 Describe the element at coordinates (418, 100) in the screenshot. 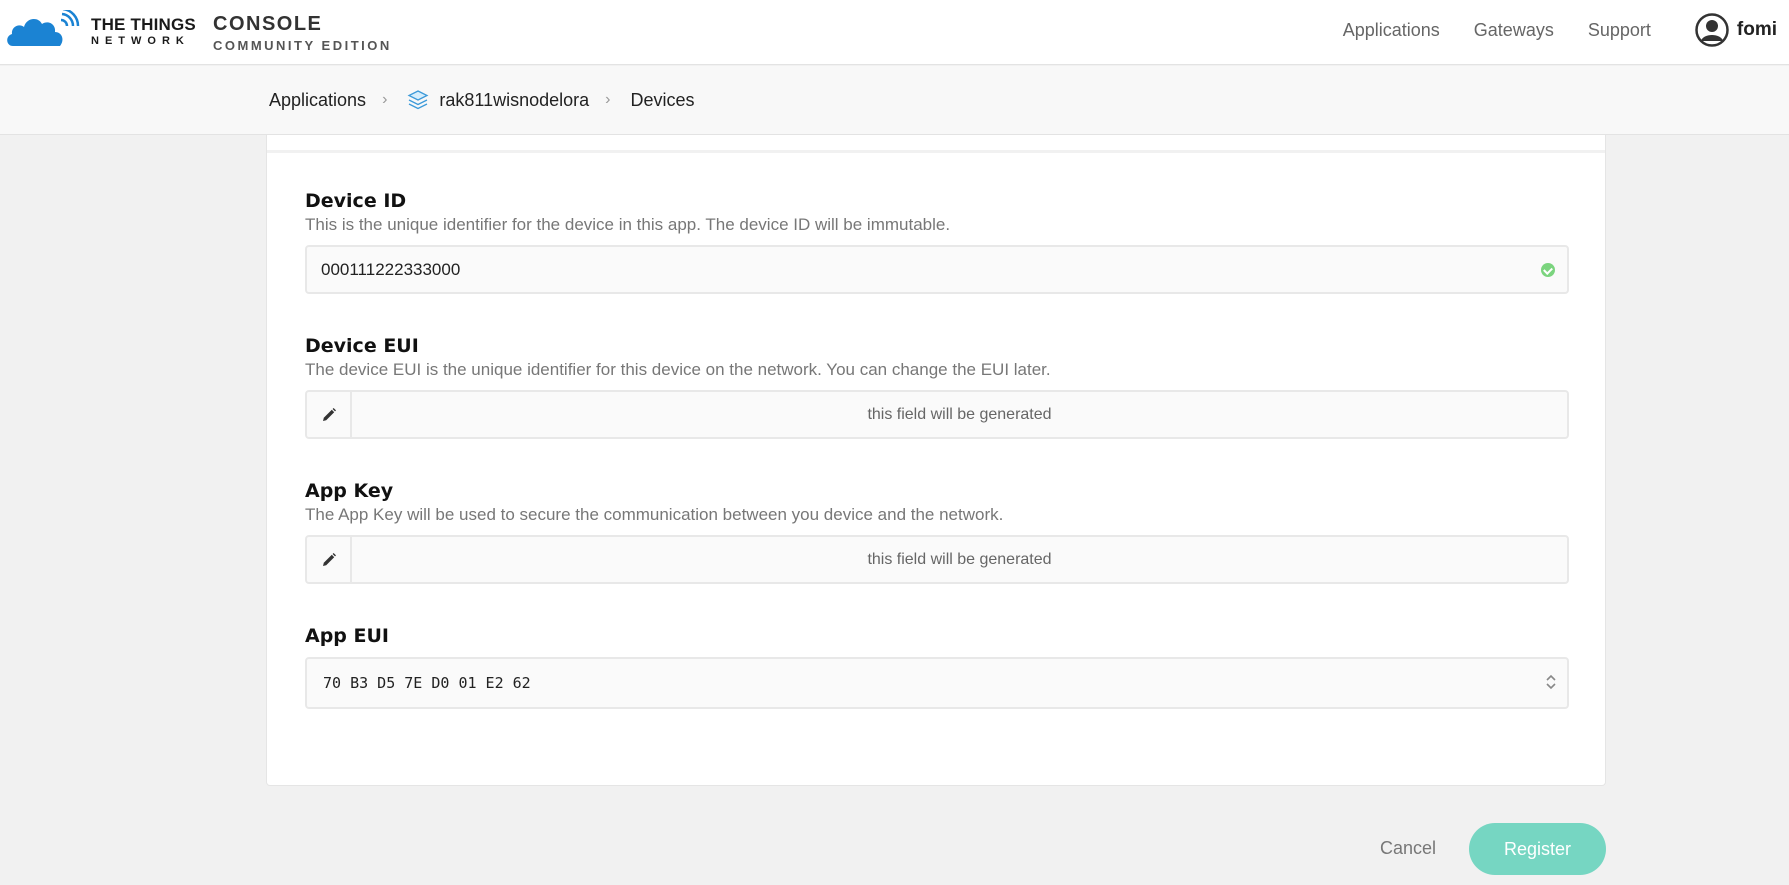

I see `application-stack-icon` at that location.